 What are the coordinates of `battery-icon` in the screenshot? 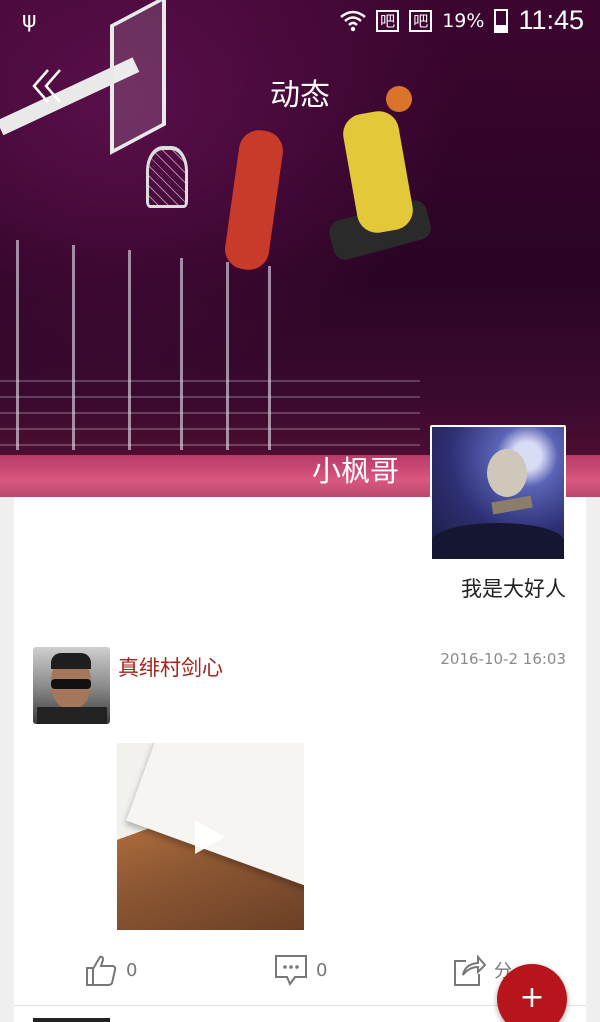 It's located at (501, 20).